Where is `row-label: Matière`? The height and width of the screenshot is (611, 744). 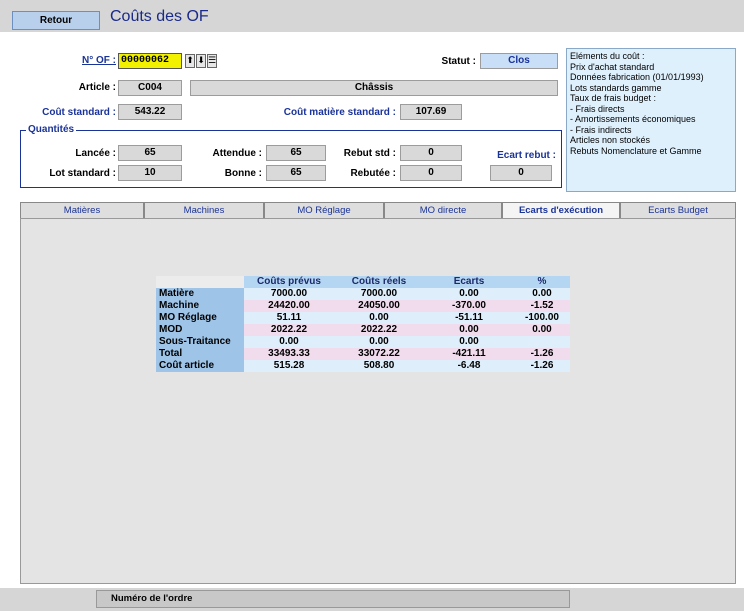
row-label: Matière is located at coordinates (200, 294).